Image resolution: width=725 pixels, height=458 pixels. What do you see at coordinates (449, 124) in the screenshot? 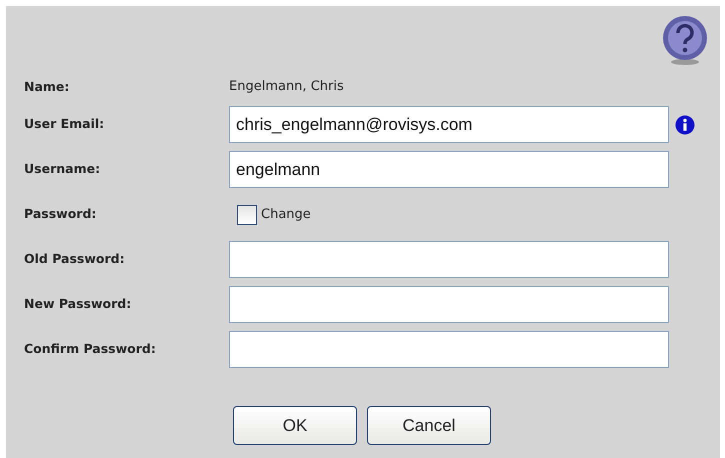
I see `input-field: chris_engelmann@rovisys.com` at bounding box center [449, 124].